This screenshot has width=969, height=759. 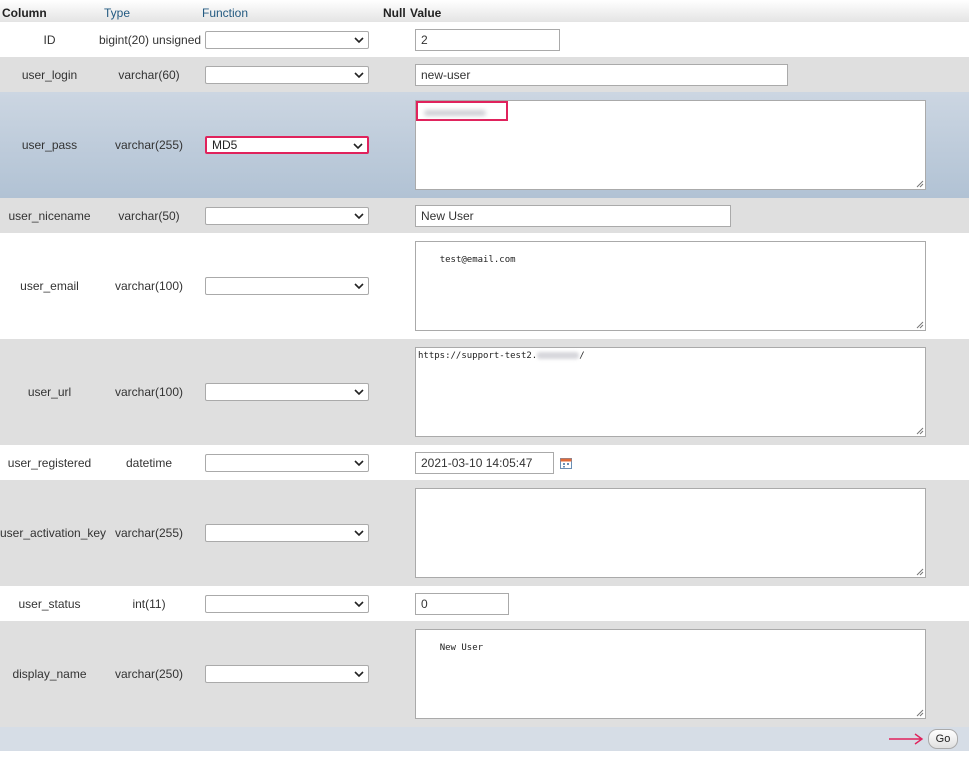 I want to click on form-footer, so click(x=484, y=739).